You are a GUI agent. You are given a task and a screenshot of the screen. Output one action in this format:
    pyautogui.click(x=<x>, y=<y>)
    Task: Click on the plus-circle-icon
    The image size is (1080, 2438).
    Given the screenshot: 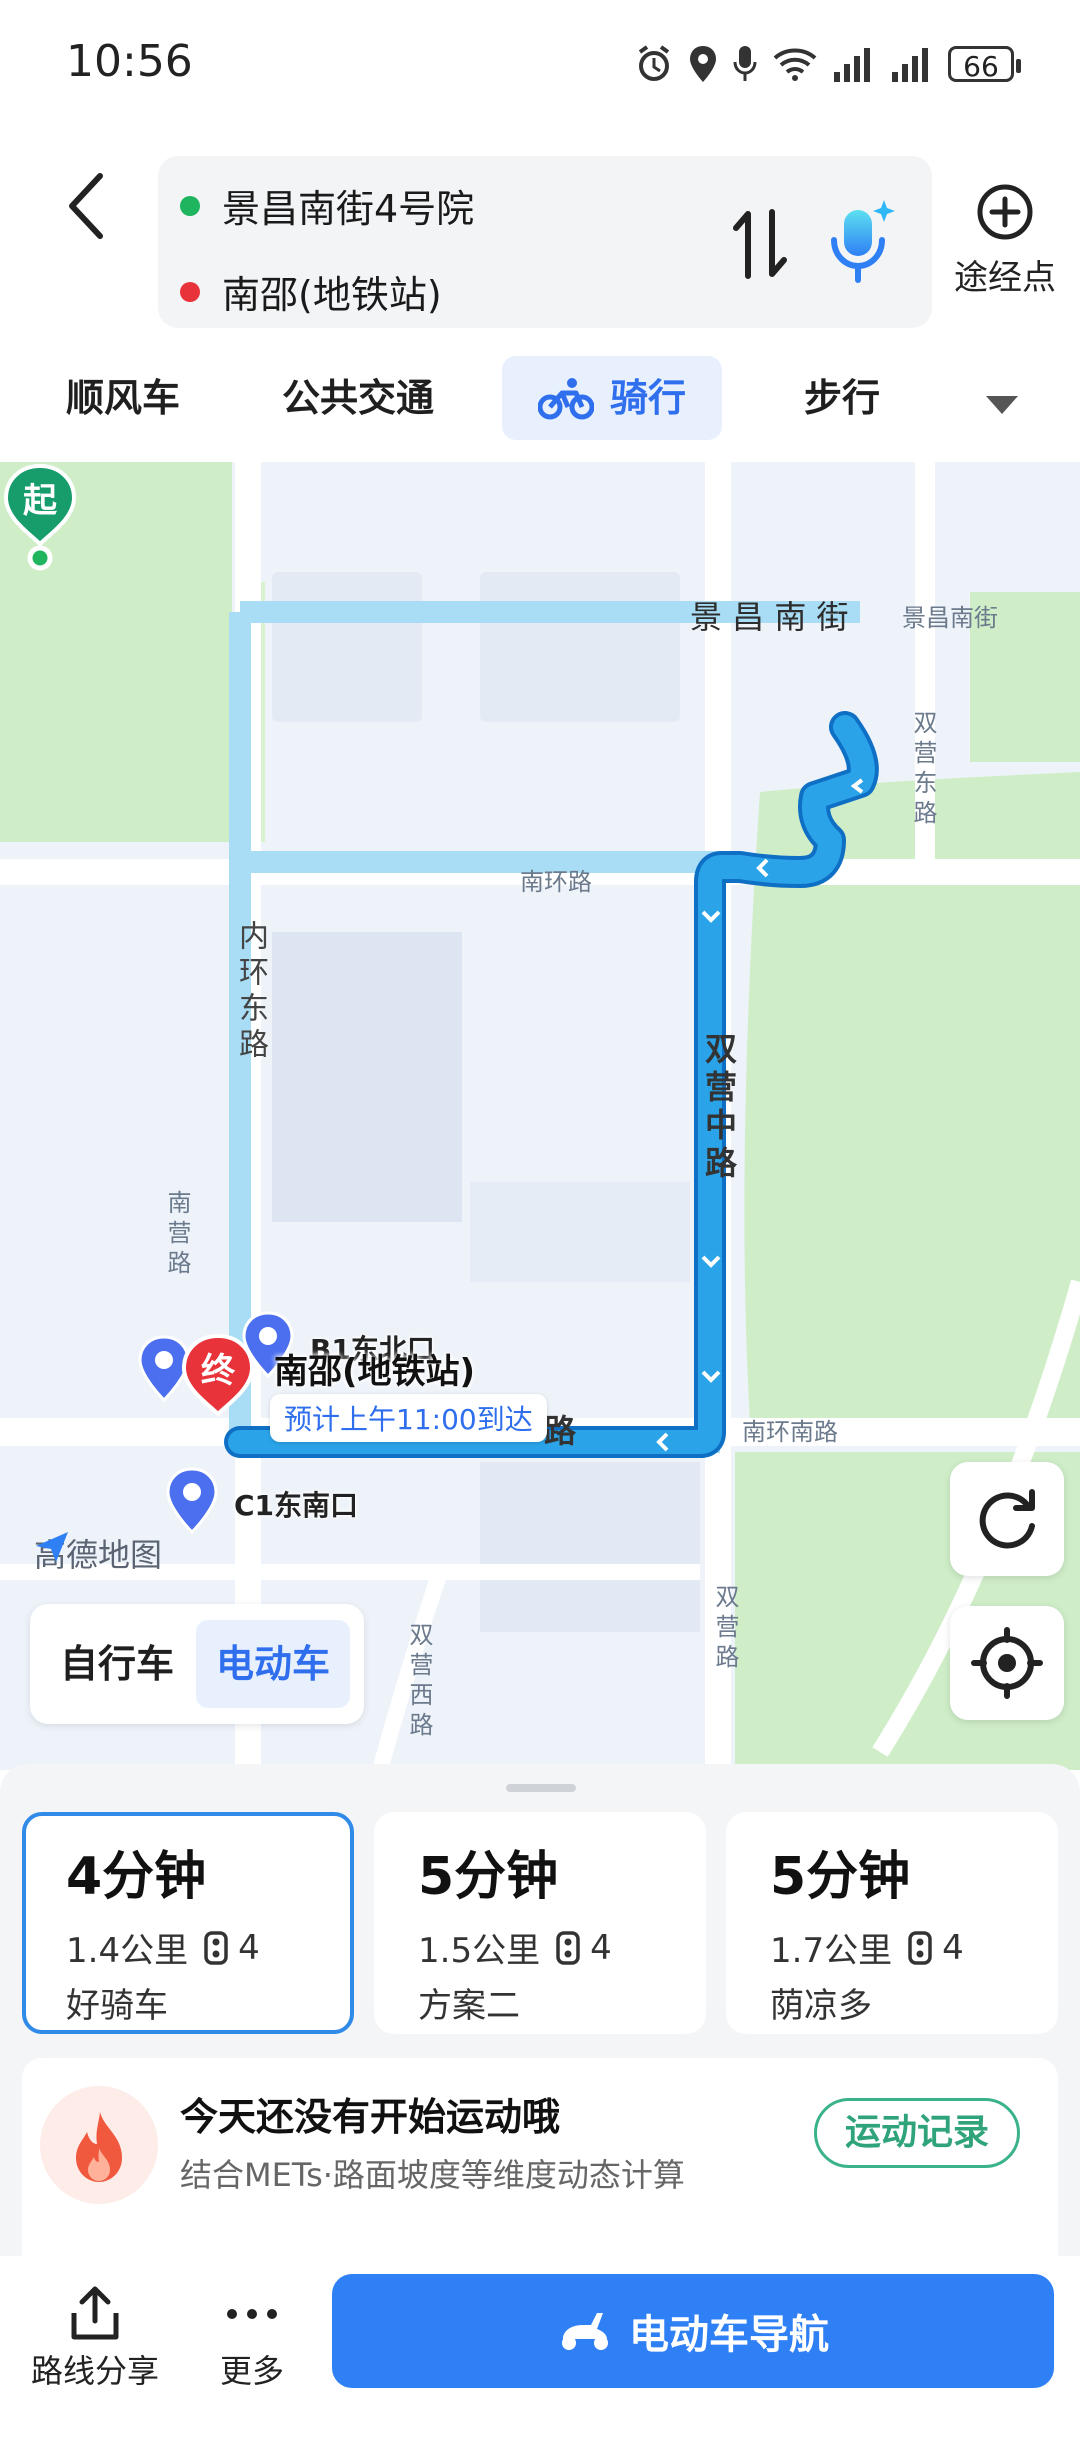 What is the action you would take?
    pyautogui.click(x=1005, y=212)
    